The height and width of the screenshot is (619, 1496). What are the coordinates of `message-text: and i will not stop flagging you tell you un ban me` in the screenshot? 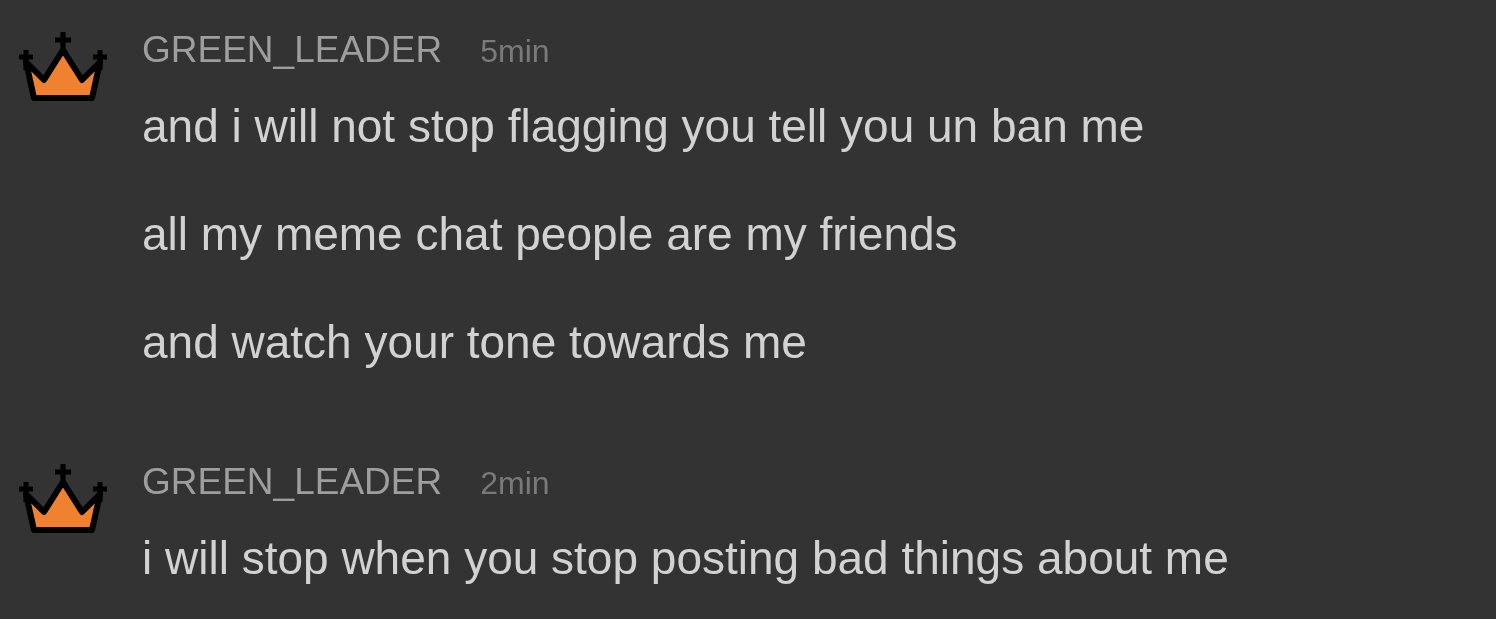 It's located at (644, 126).